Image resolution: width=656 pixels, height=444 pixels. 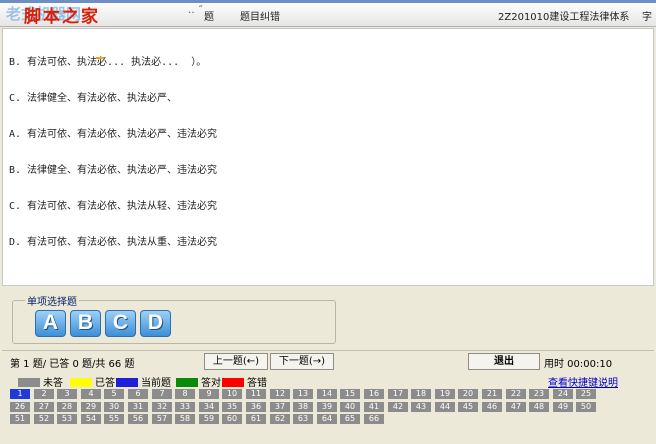 What do you see at coordinates (114, 419) in the screenshot?
I see `question-number-55: 55` at bounding box center [114, 419].